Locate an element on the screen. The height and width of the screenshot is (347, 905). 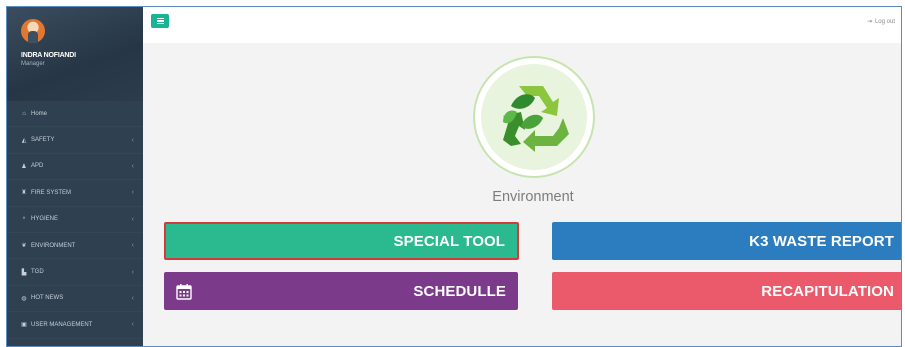
sidebar-item-tgd: ▙ TGD ‹ is located at coordinates (75, 272).